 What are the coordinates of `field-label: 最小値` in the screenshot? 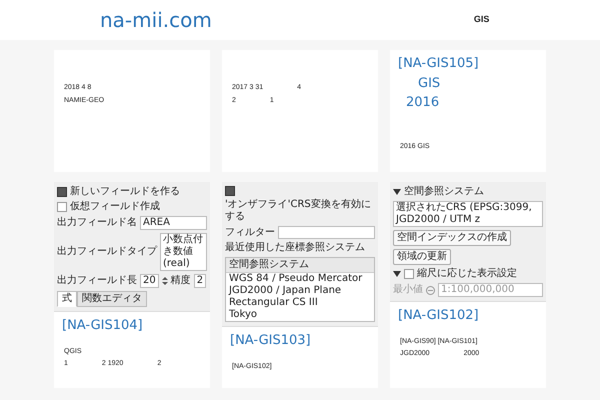 It's located at (408, 290).